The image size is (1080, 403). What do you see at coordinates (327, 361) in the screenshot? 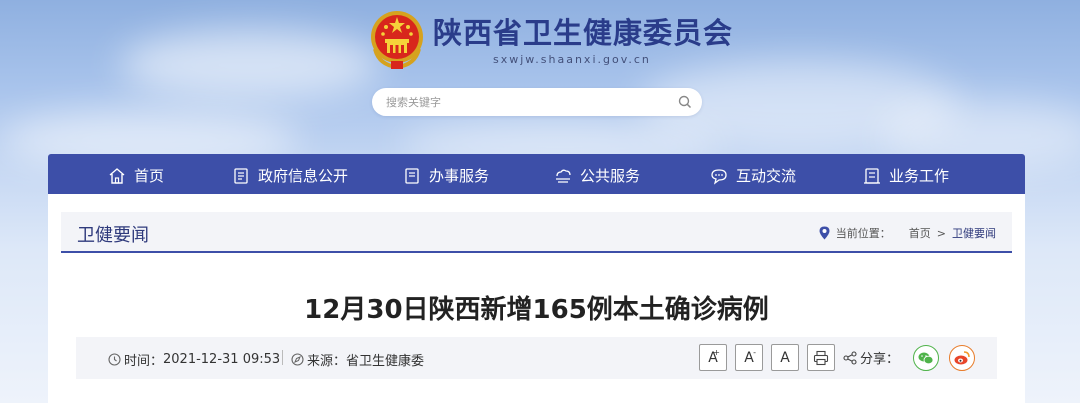
I see `source-label: 来源：` at bounding box center [327, 361].